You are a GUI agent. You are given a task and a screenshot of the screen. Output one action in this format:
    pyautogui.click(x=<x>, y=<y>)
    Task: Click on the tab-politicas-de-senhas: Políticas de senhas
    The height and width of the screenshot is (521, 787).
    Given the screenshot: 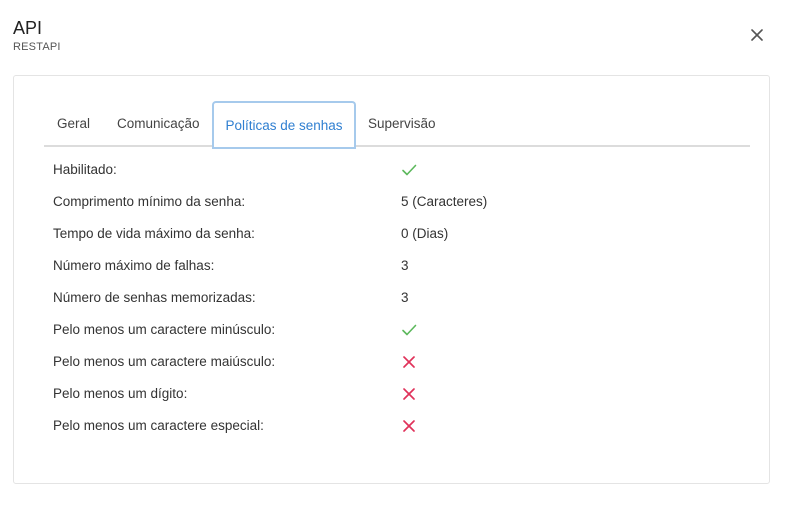 What is the action you would take?
    pyautogui.click(x=284, y=125)
    